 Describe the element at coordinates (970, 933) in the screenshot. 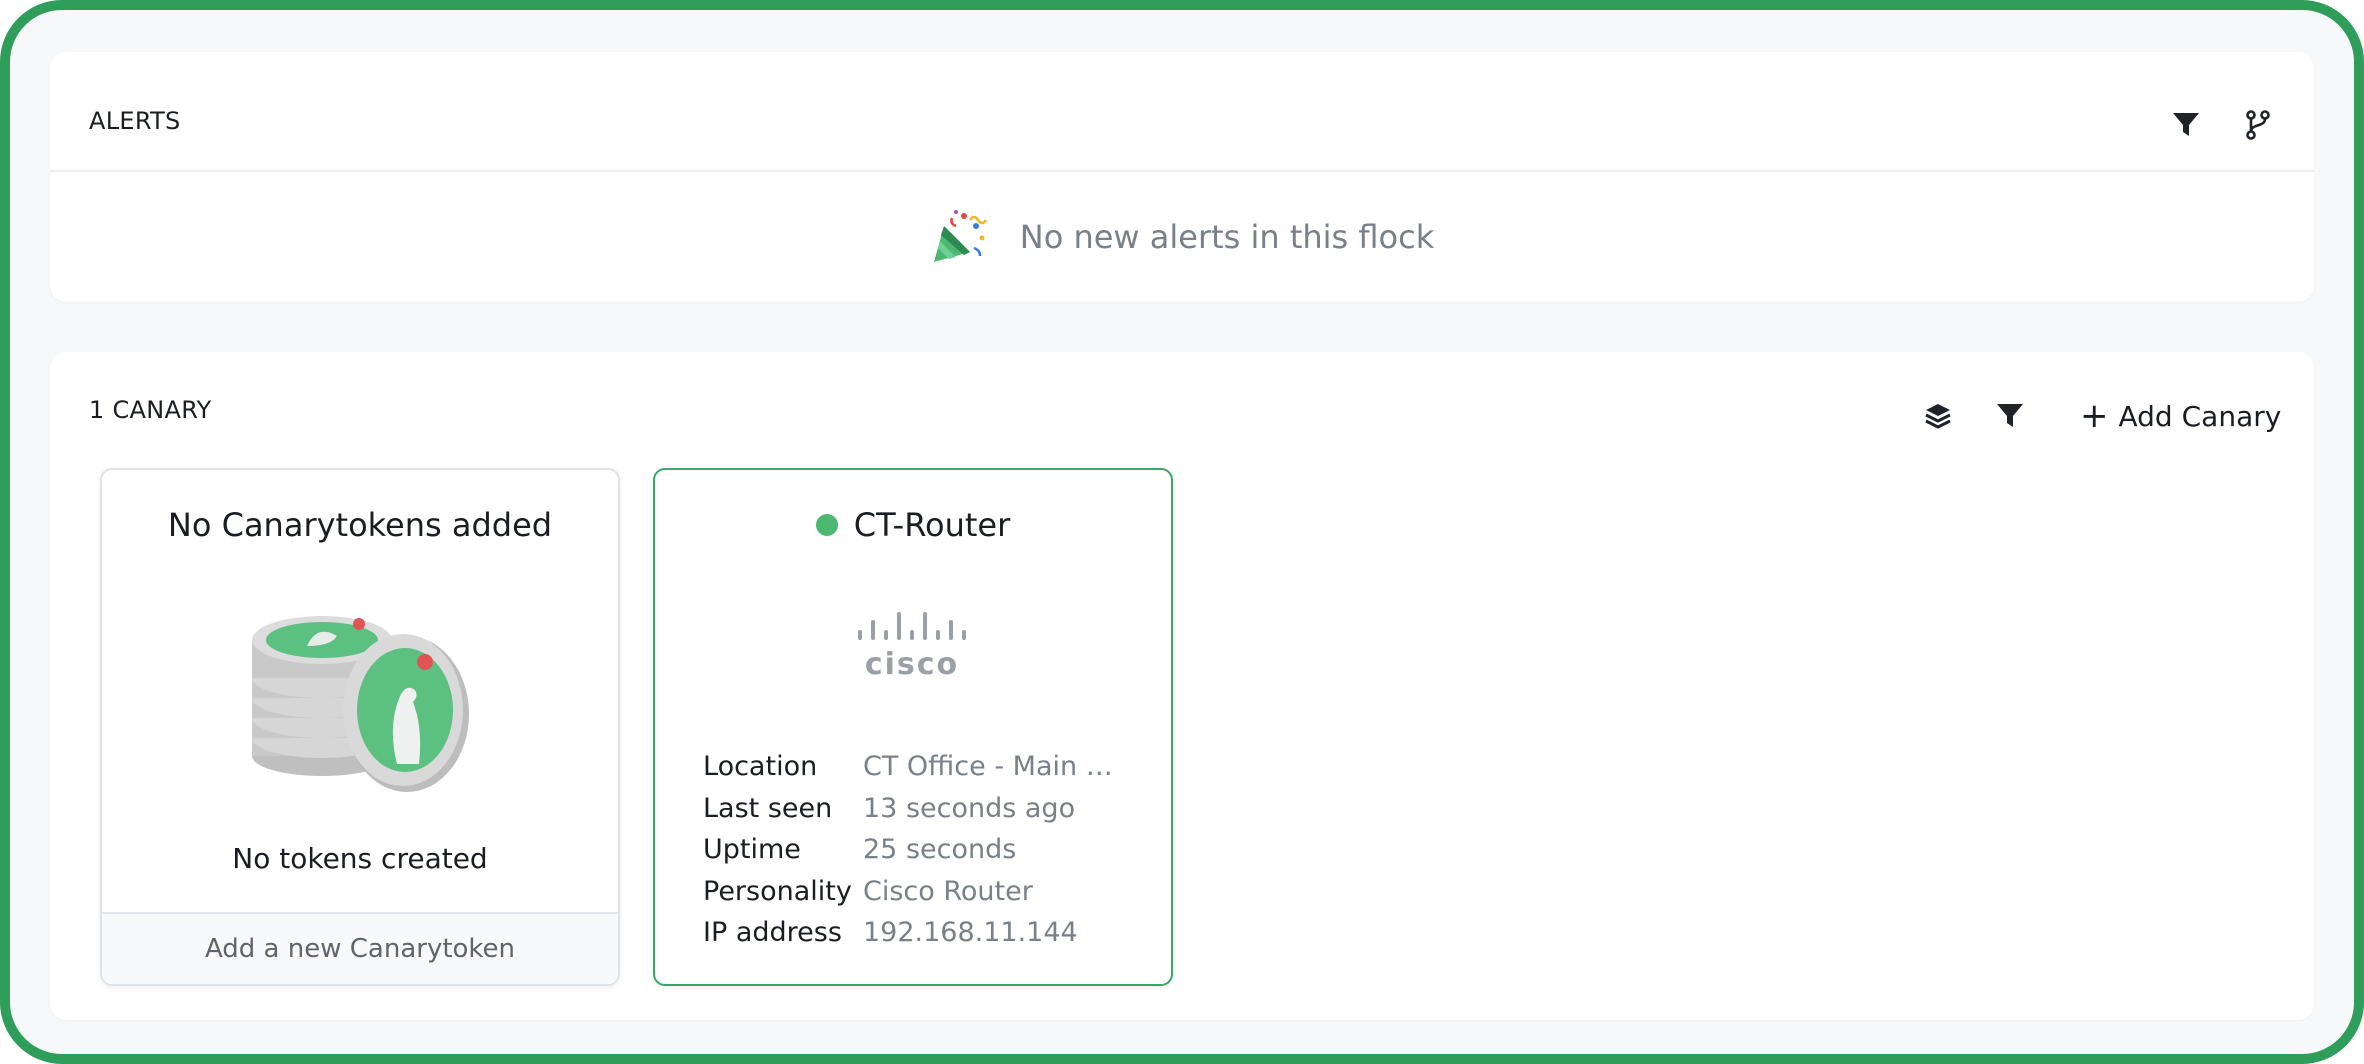

I see `detail-value: 192.168.11.144` at that location.